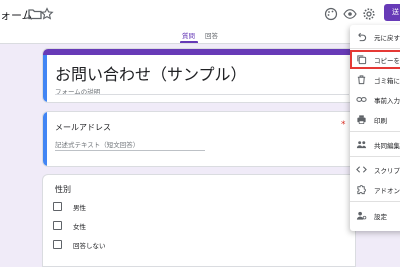 The width and height of the screenshot is (400, 267). What do you see at coordinates (361, 99) in the screenshot?
I see `link-icon` at bounding box center [361, 99].